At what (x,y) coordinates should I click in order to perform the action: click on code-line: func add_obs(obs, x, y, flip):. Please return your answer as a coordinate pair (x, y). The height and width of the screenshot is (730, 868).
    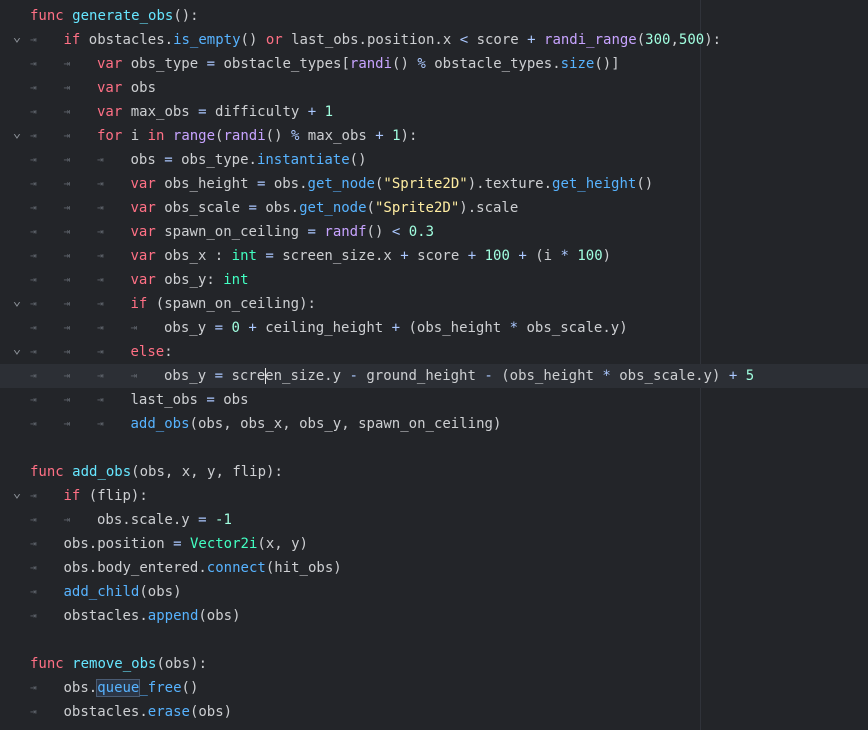
    Looking at the image, I should click on (434, 472).